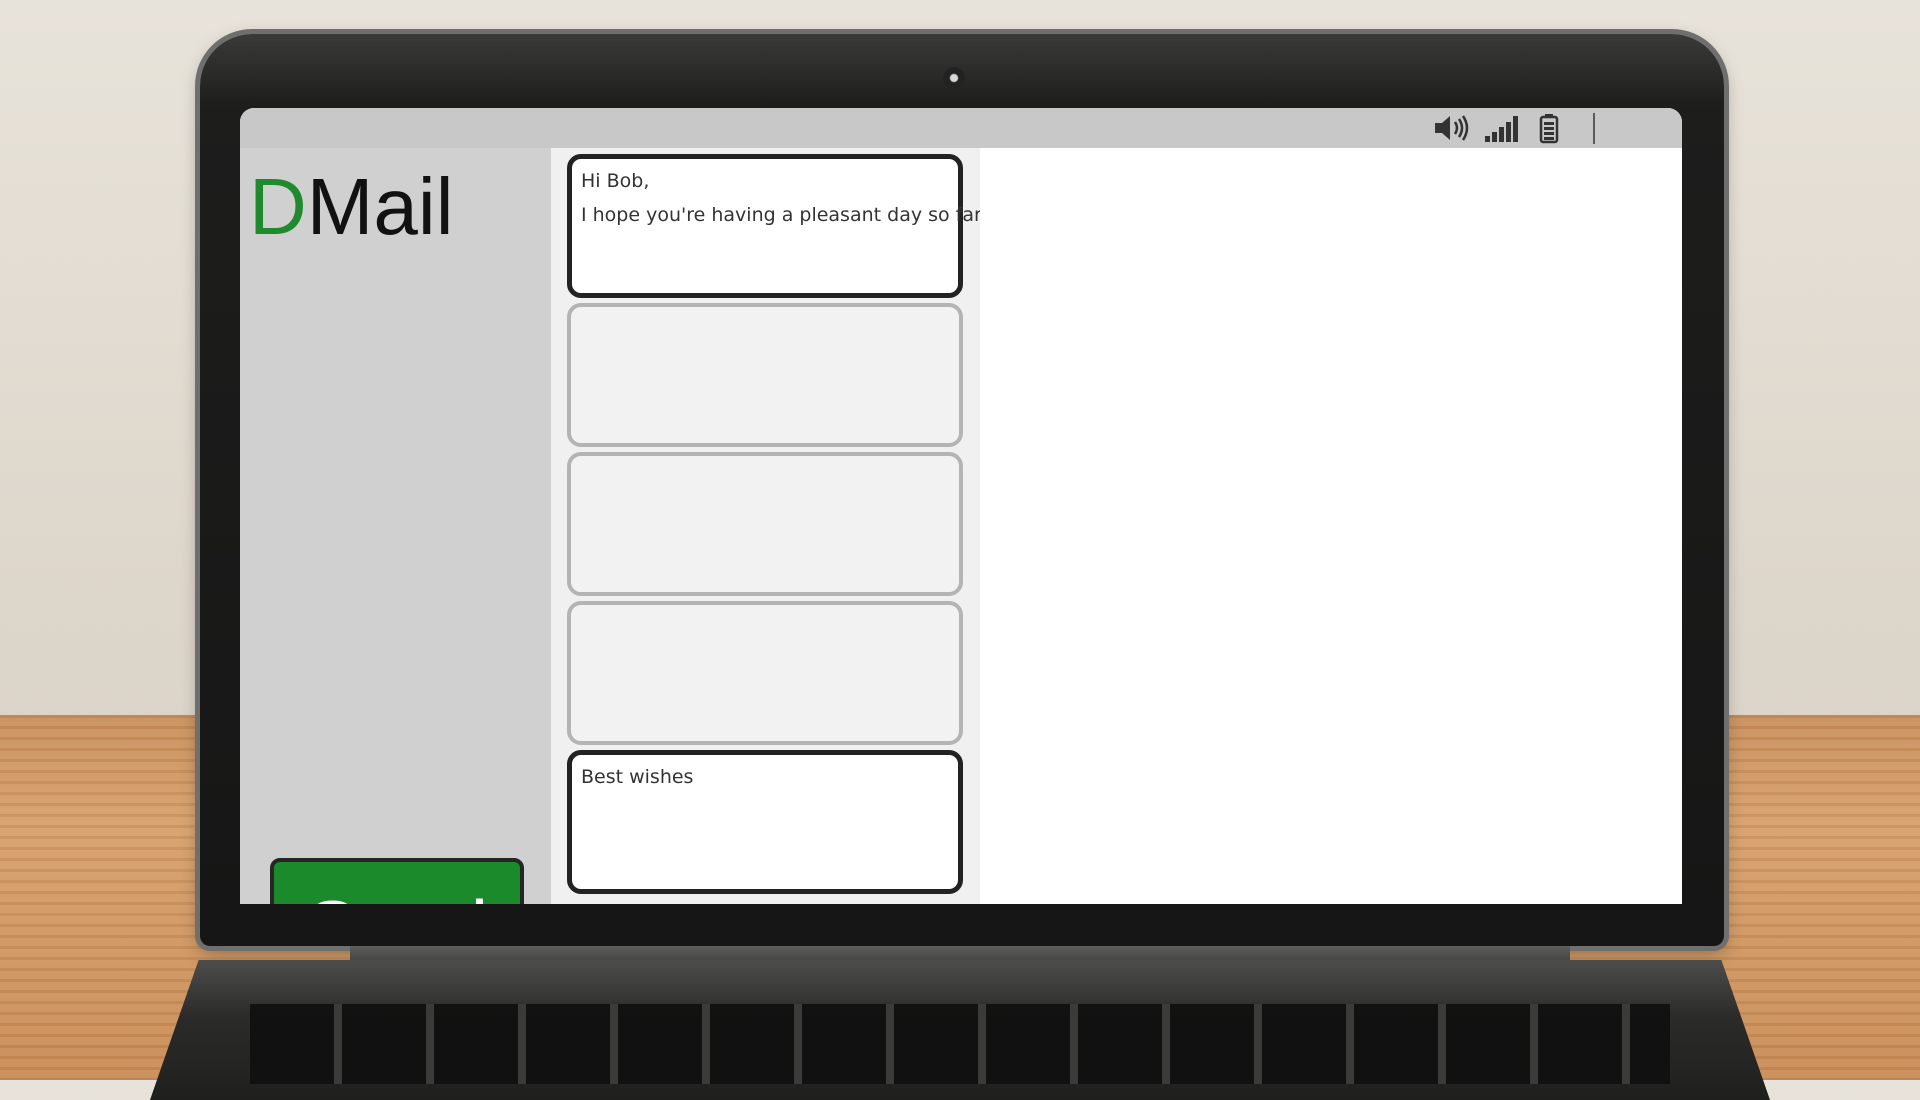  I want to click on status-divider, so click(1594, 128).